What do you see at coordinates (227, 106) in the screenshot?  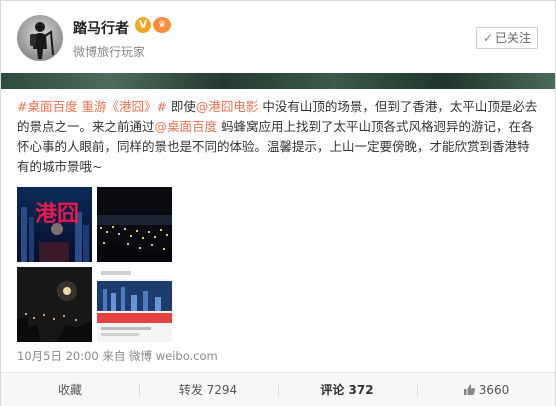 I see `mention-link: @港囧电影` at bounding box center [227, 106].